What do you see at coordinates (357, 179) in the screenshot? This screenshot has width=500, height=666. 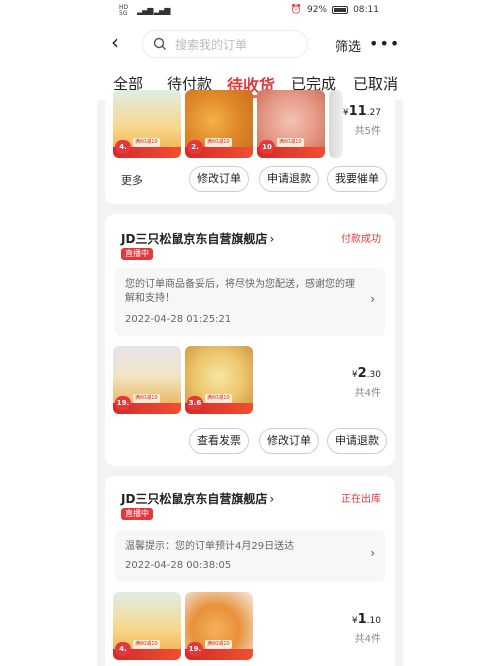 I see `urge-order-button: 我要催单` at bounding box center [357, 179].